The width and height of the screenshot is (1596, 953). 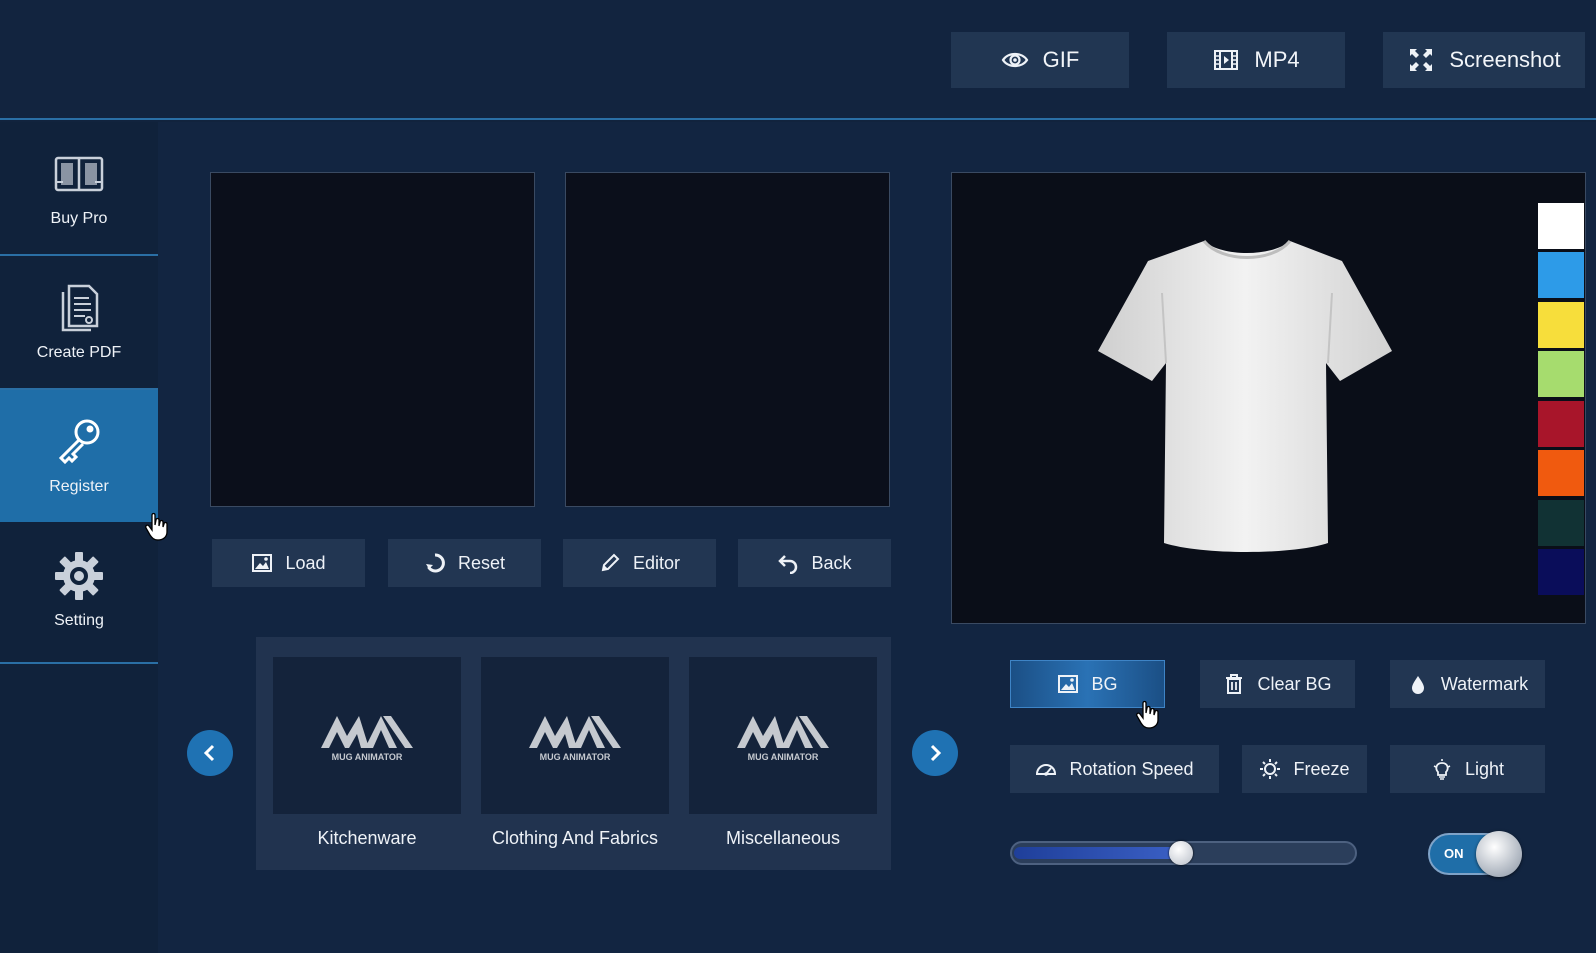 What do you see at coordinates (1561, 275) in the screenshot?
I see `color-swatch-blue` at bounding box center [1561, 275].